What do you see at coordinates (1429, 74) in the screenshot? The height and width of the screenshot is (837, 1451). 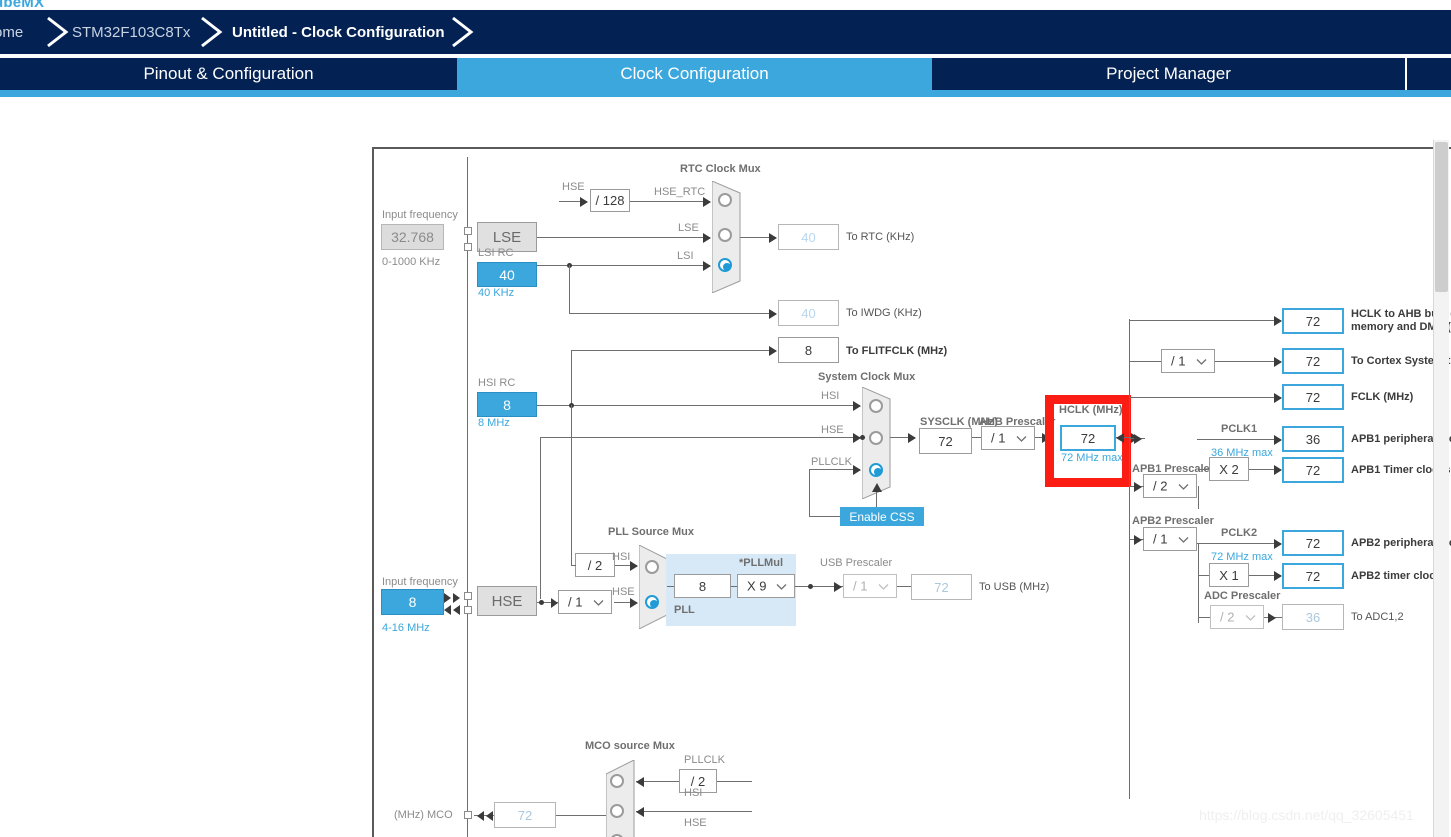 I see `tab-overflow` at bounding box center [1429, 74].